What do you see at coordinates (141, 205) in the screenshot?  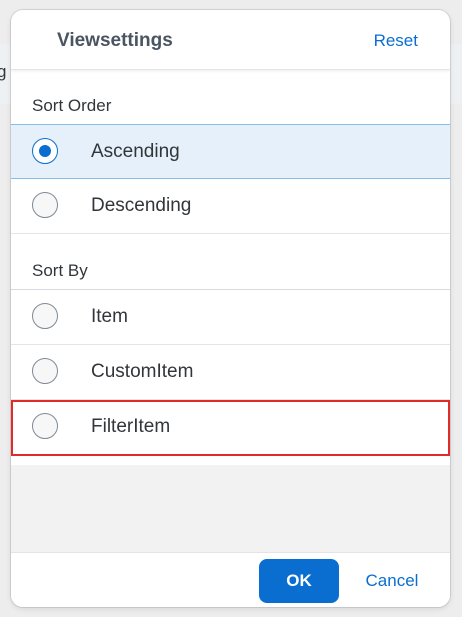 I see `option-label: Descending` at bounding box center [141, 205].